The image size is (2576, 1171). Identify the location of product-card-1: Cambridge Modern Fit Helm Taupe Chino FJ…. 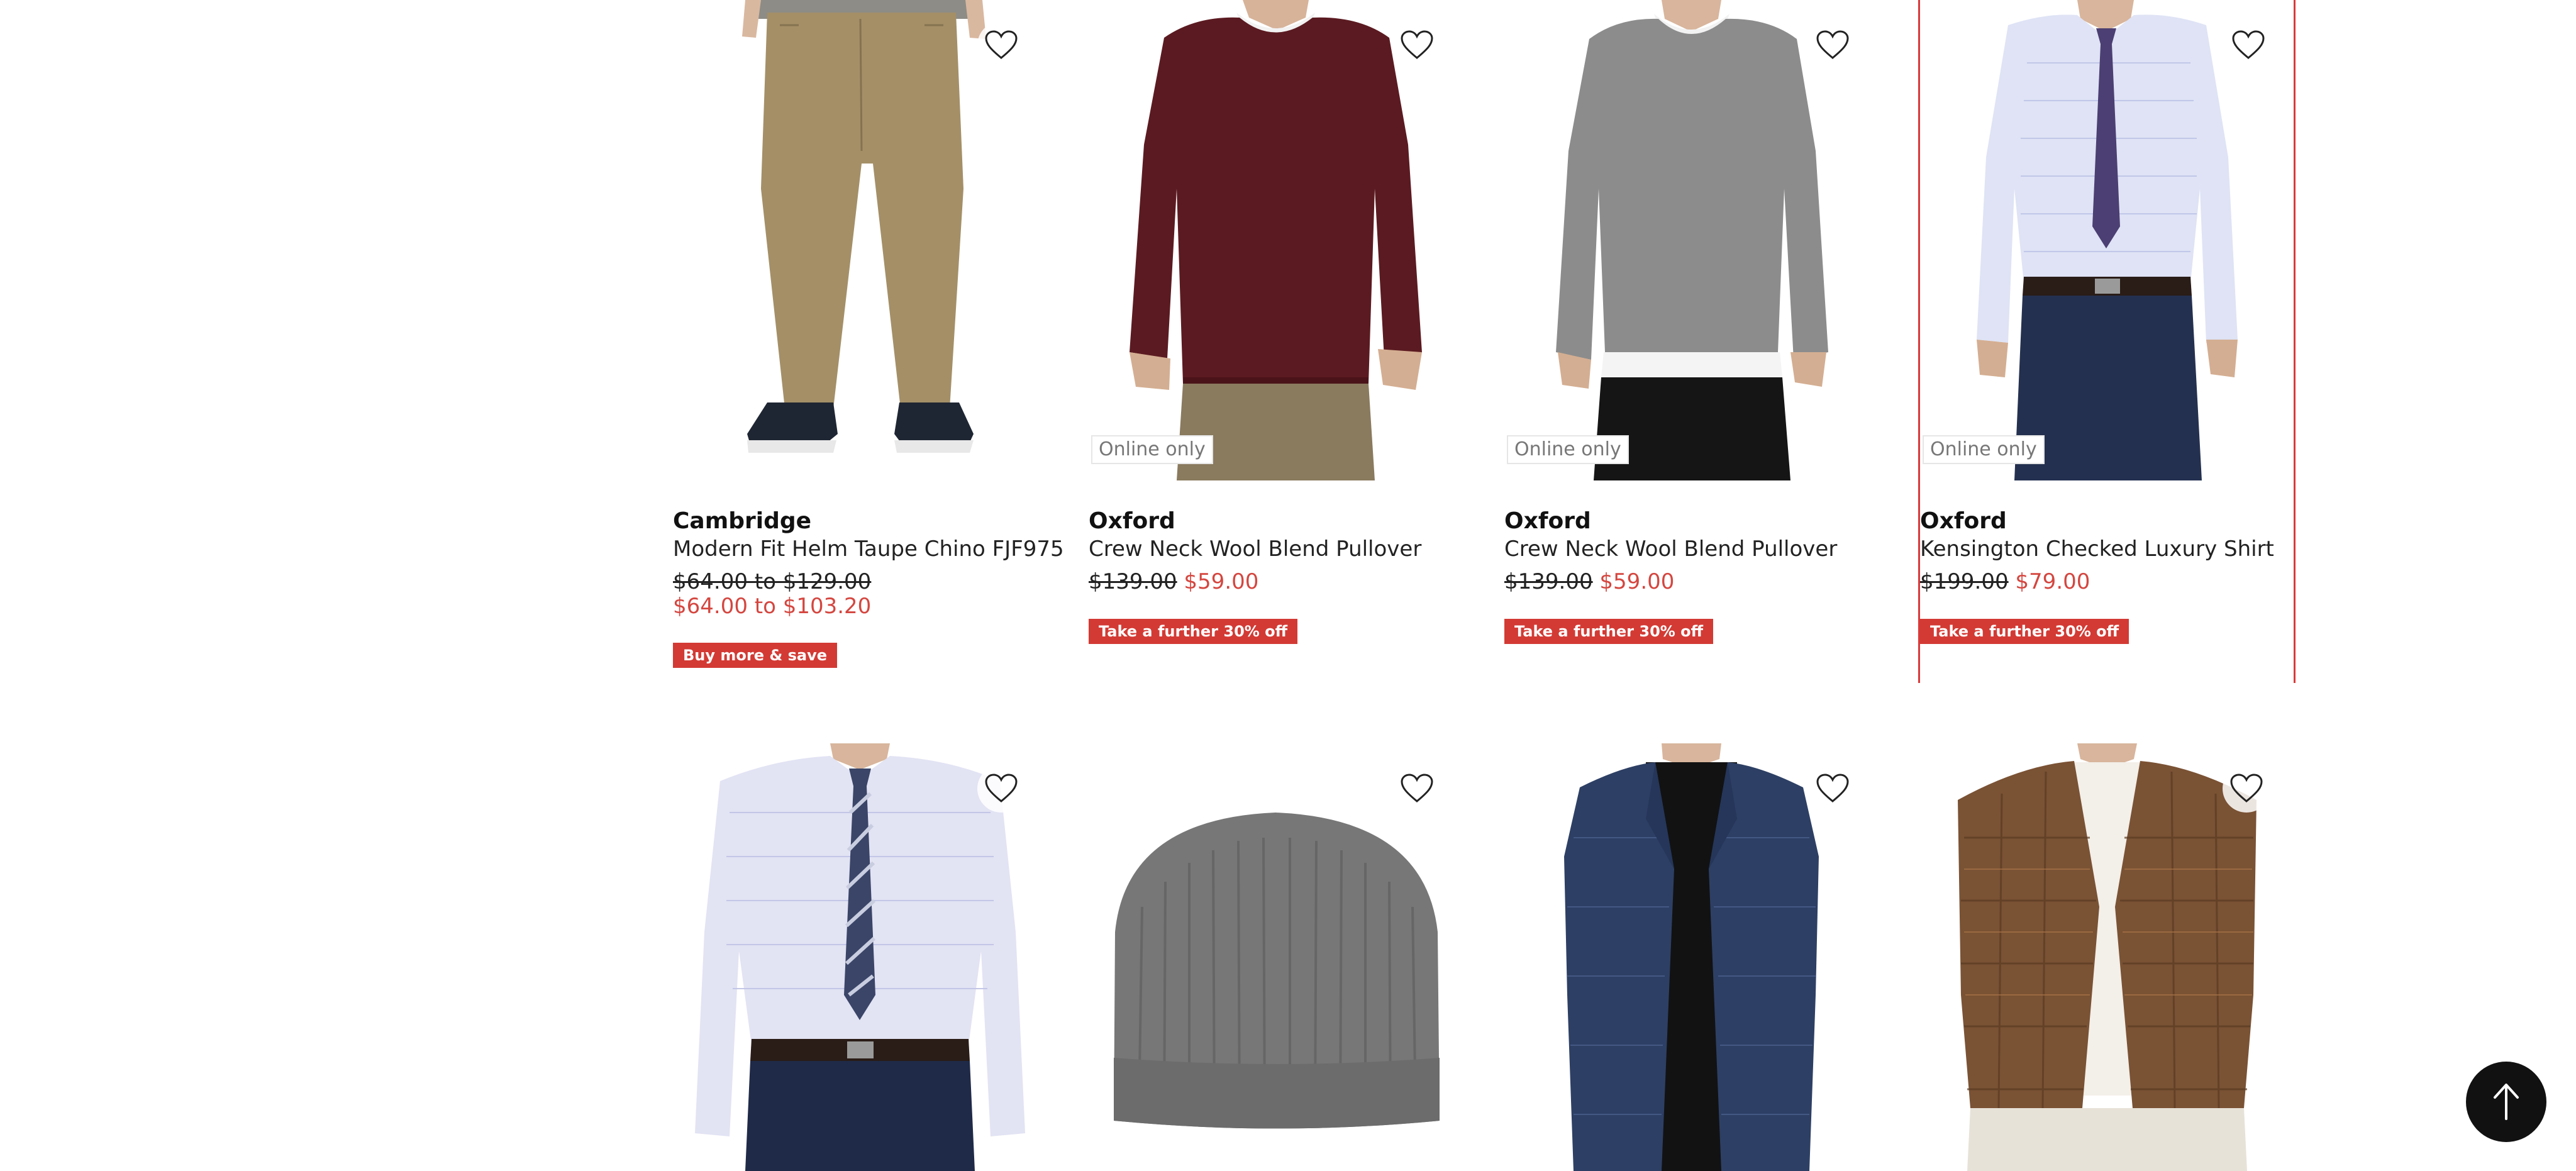
(868, 343).